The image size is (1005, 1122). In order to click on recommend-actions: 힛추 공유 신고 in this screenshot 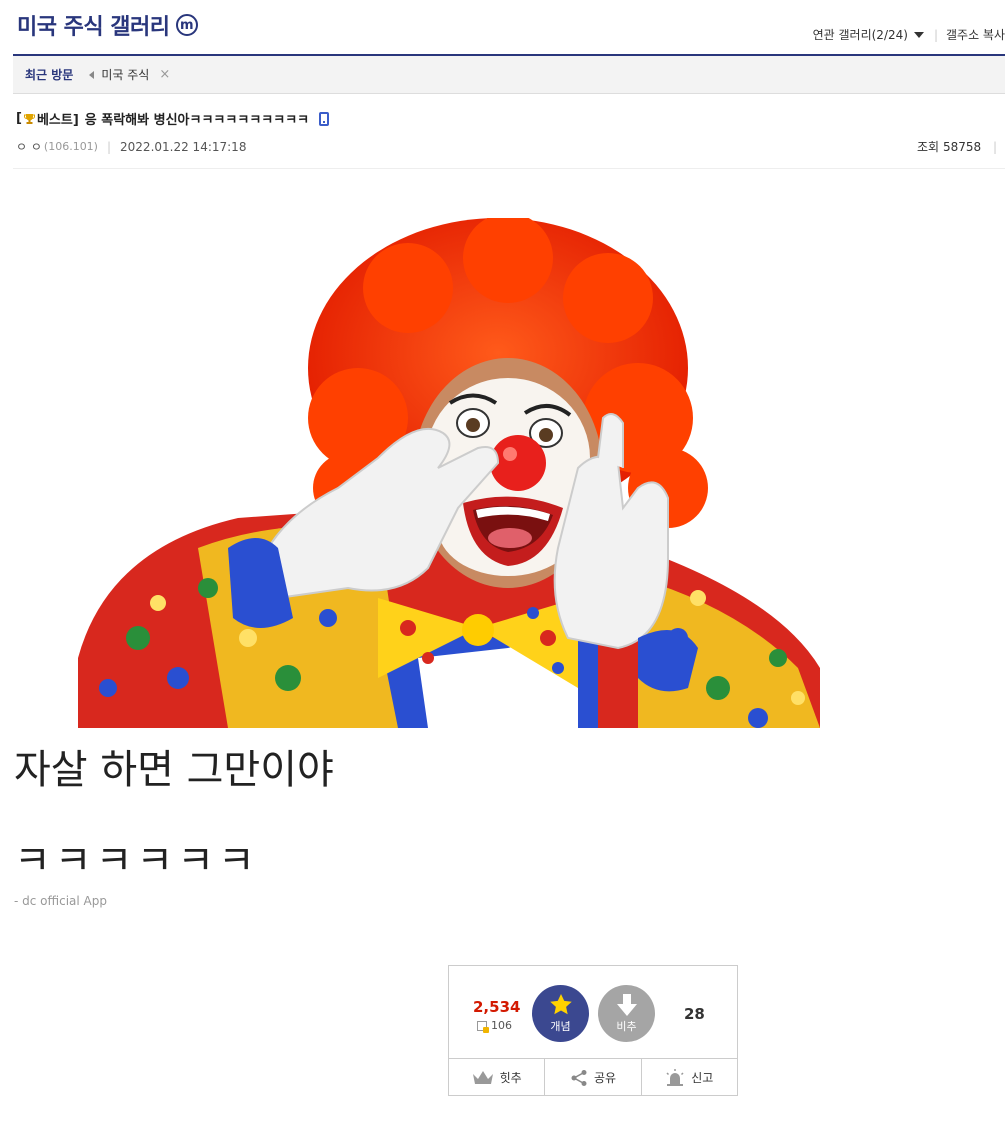, I will do `click(593, 1077)`.